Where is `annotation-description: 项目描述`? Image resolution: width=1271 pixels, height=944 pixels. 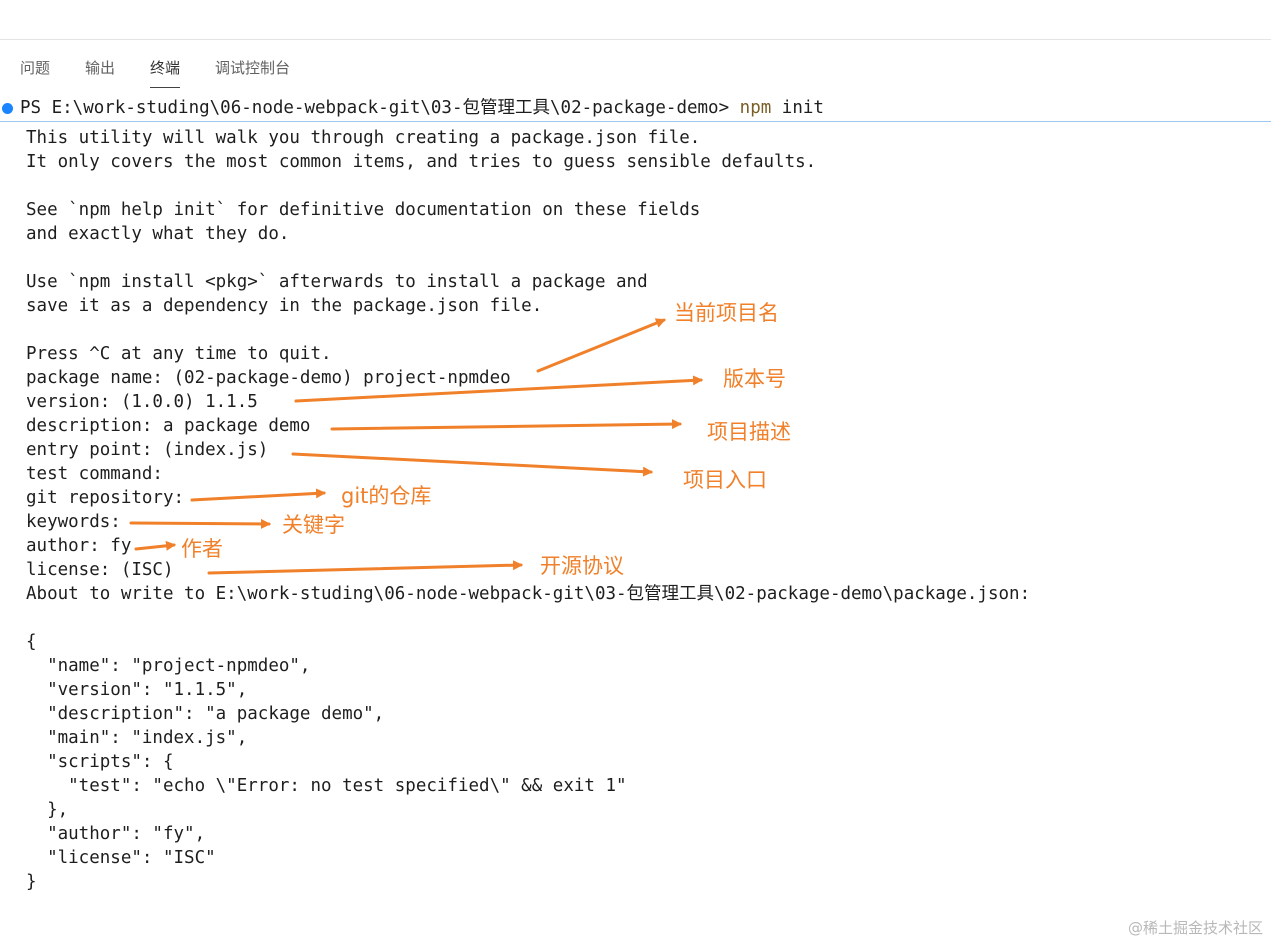
annotation-description: 项目描述 is located at coordinates (749, 432).